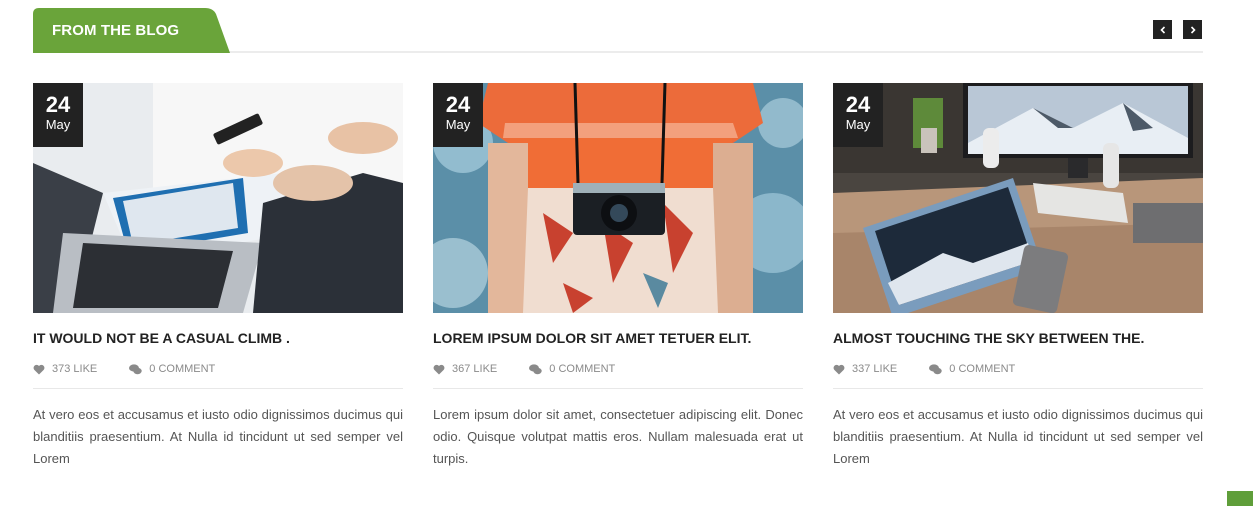  What do you see at coordinates (1018, 376) in the screenshot?
I see `post-meta: 337 LIKE 0 COMMENT` at bounding box center [1018, 376].